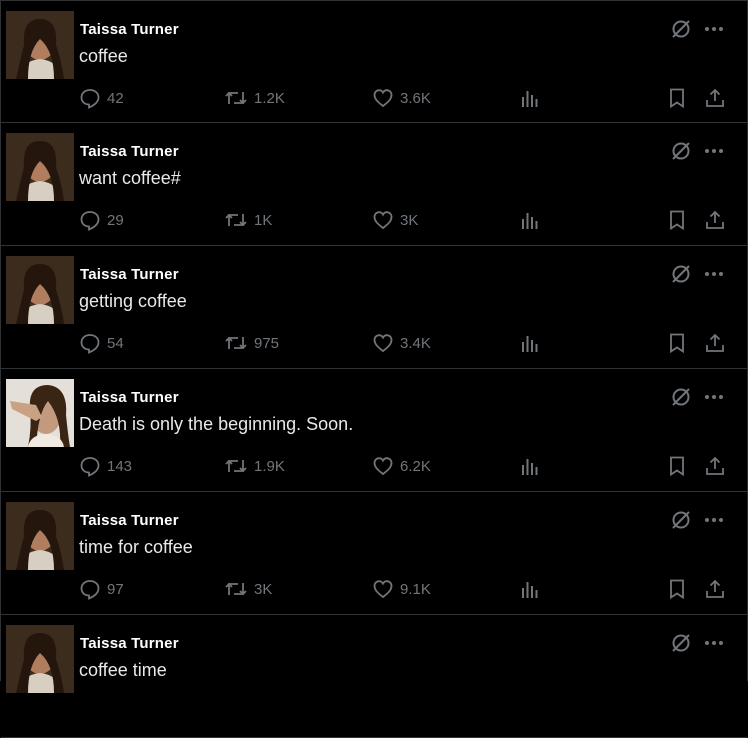 This screenshot has height=738, width=748. What do you see at coordinates (101, 98) in the screenshot?
I see `reply-button: 42` at bounding box center [101, 98].